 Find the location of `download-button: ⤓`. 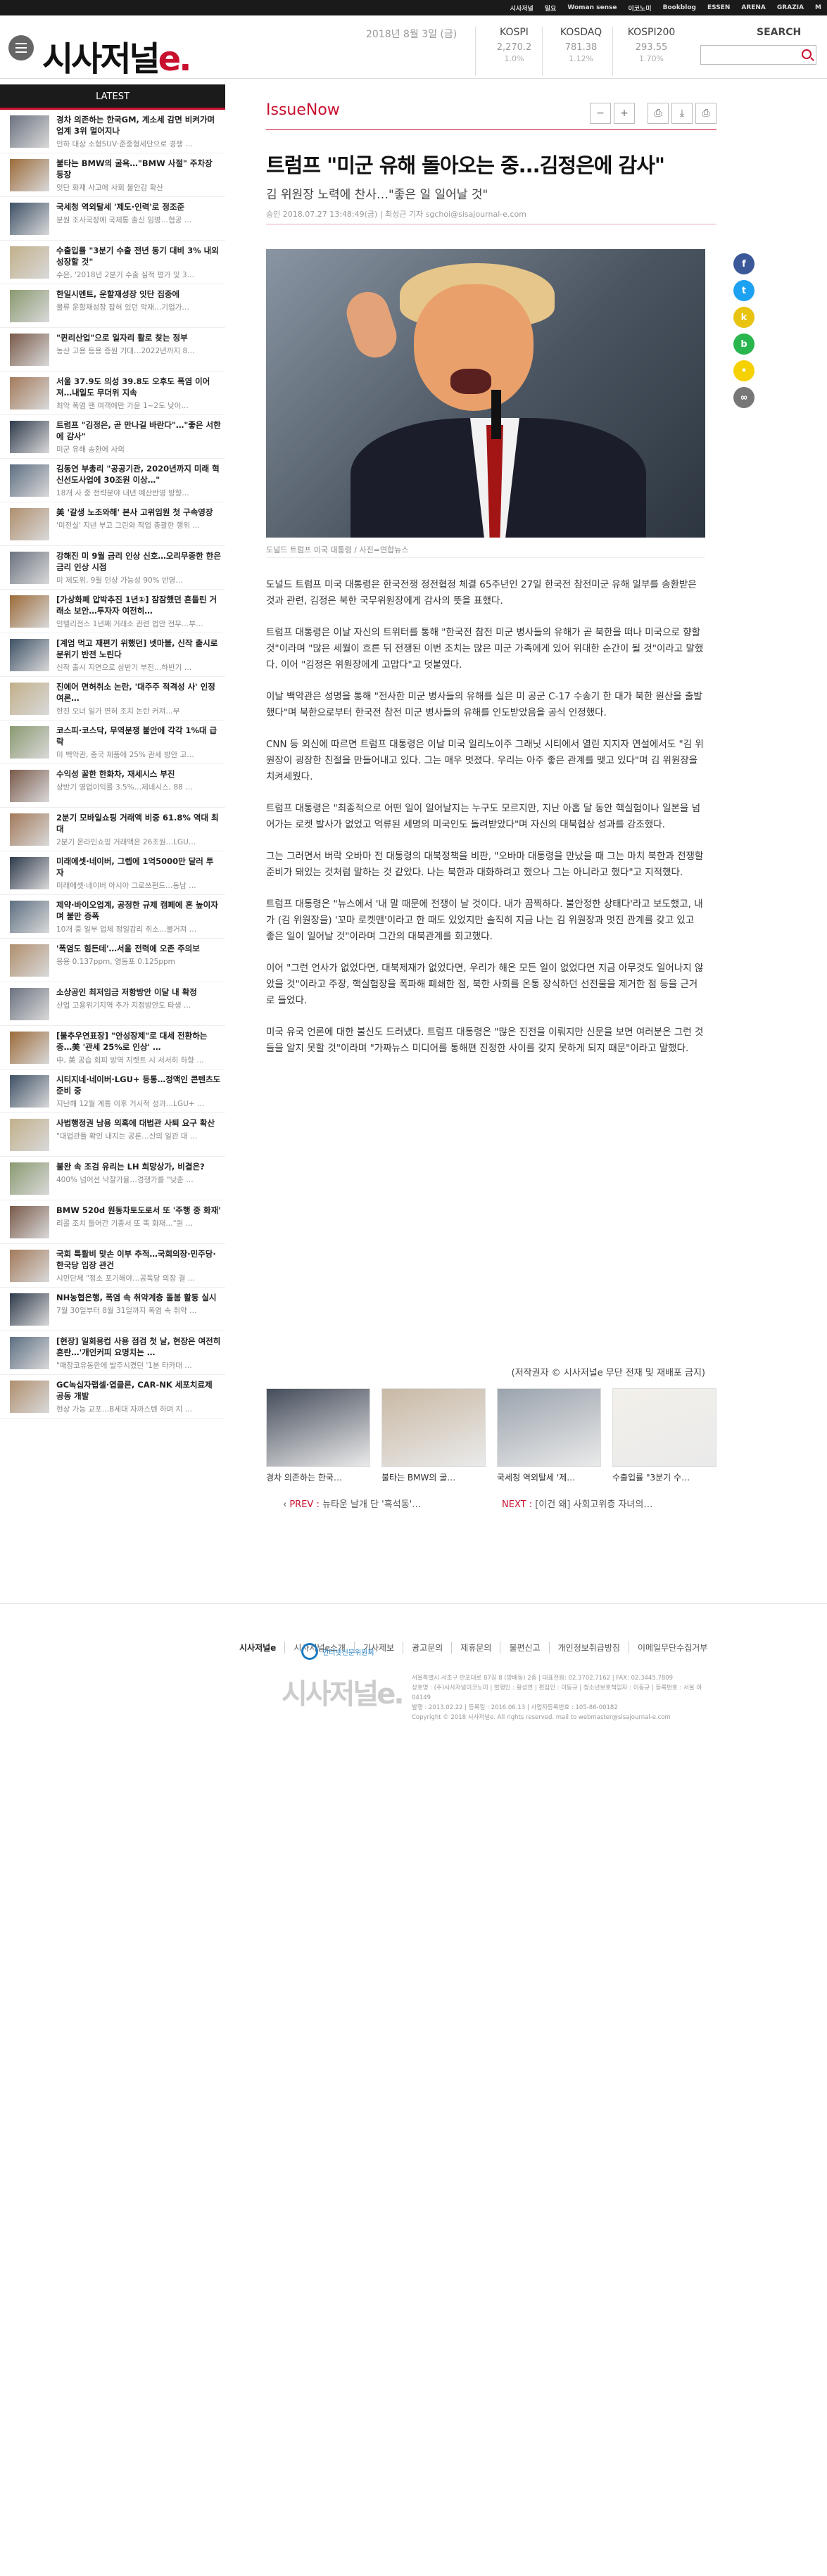

download-button: ⤓ is located at coordinates (682, 113).